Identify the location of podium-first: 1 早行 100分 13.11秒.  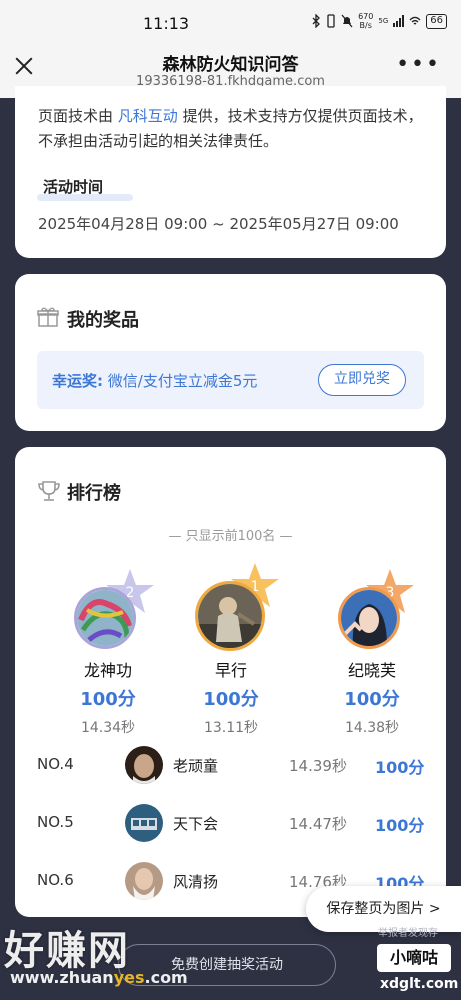
(231, 650).